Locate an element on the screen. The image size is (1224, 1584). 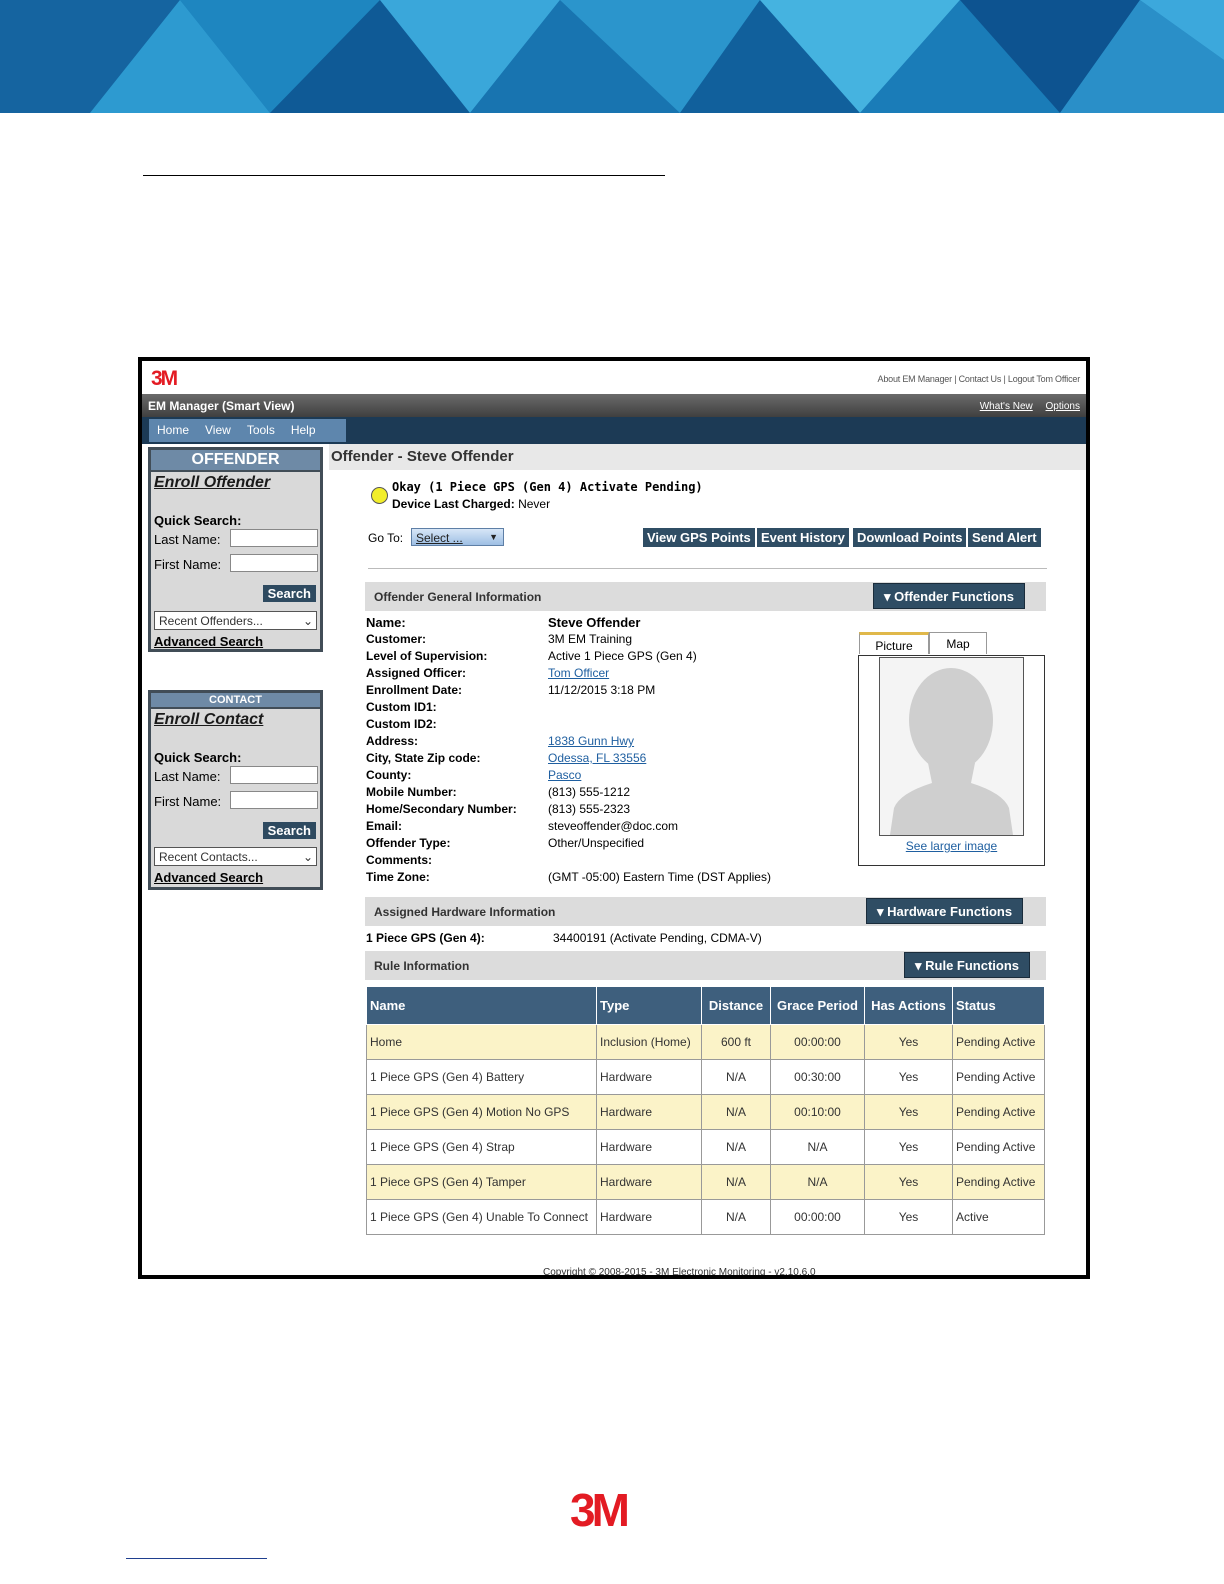
contact-search-button: Search is located at coordinates (289, 830).